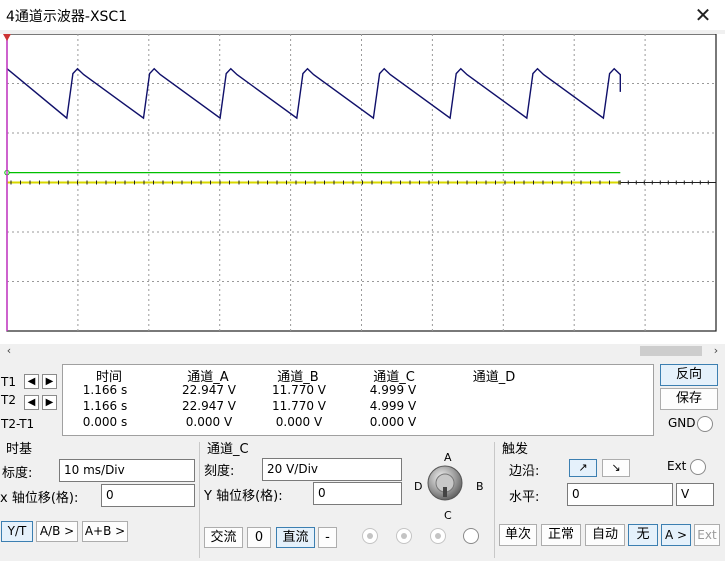  I want to click on diff-channel-b: 0.000 V, so click(299, 422).